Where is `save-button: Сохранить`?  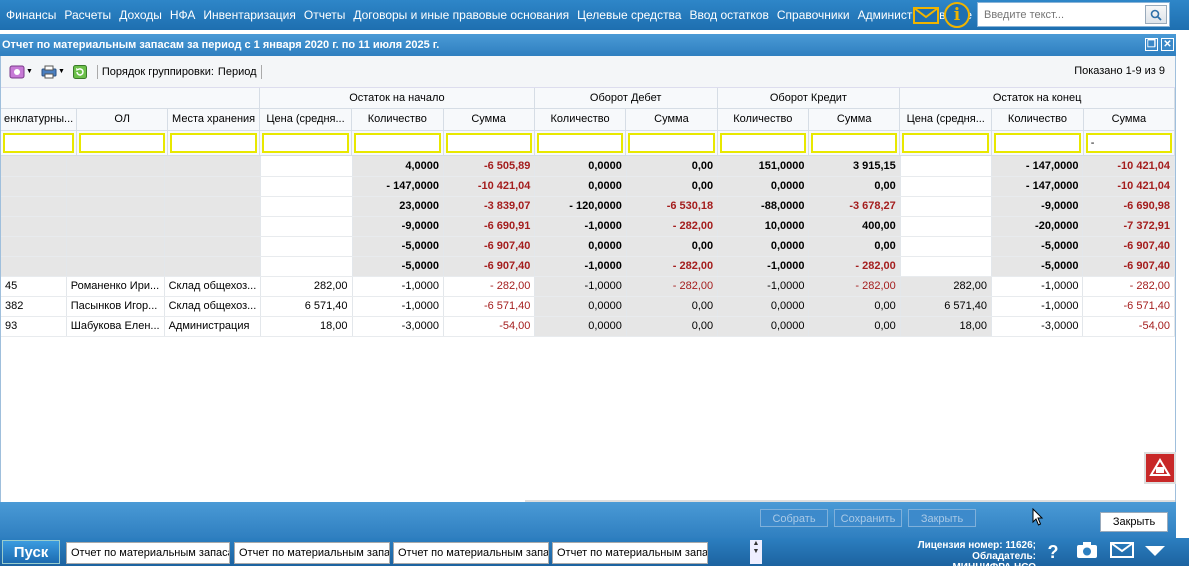 save-button: Сохранить is located at coordinates (868, 518).